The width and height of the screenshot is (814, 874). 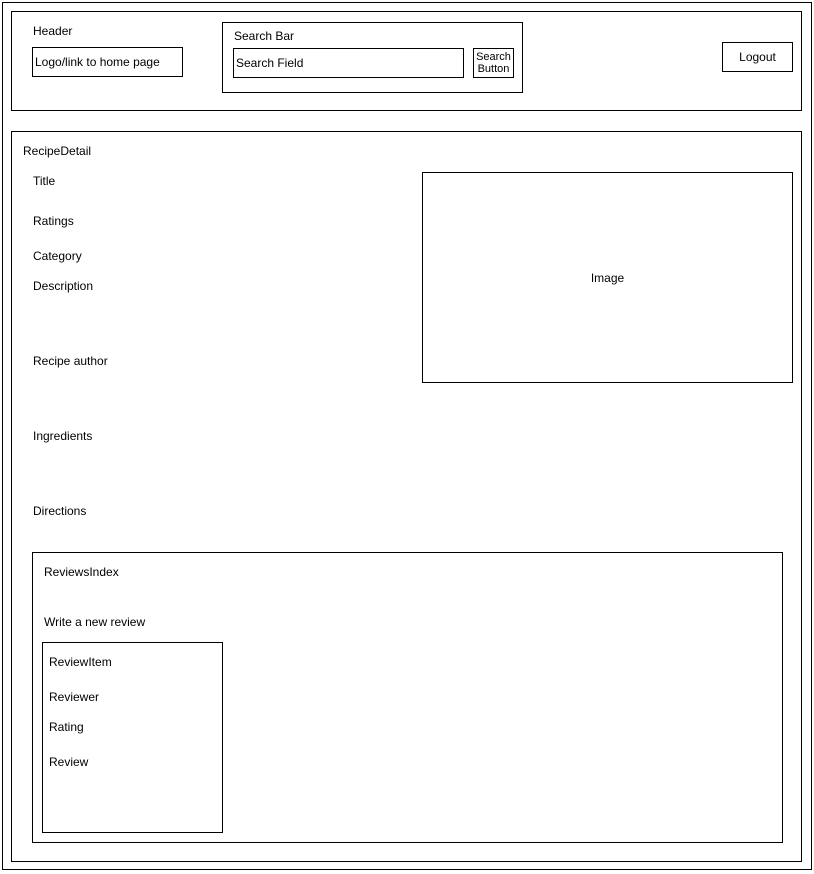 What do you see at coordinates (57, 151) in the screenshot?
I see `recipe-detail-label: RecipeDetail` at bounding box center [57, 151].